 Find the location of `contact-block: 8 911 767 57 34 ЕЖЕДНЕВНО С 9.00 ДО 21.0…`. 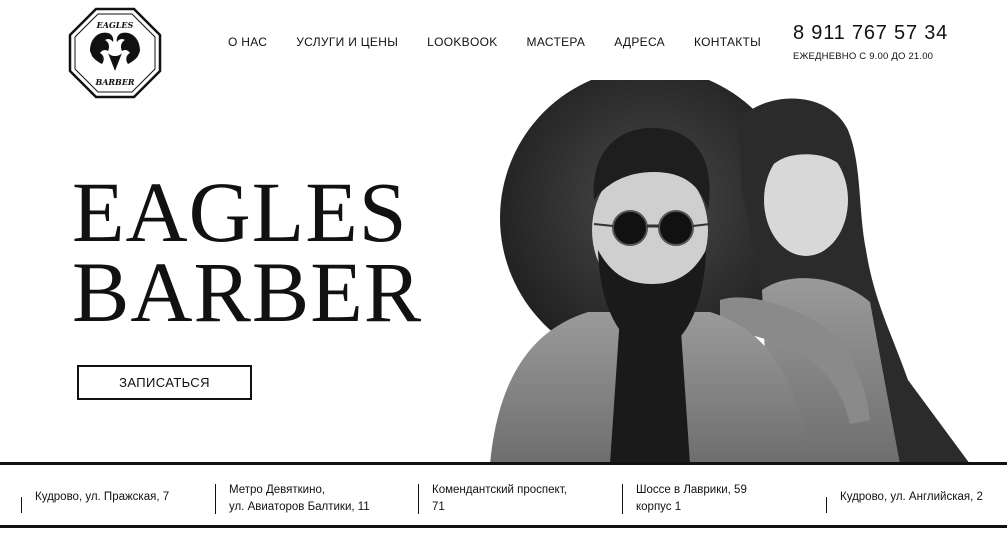

contact-block: 8 911 767 57 34 ЕЖЕДНЕВНО С 9.00 ДО 21.0… is located at coordinates (870, 42).